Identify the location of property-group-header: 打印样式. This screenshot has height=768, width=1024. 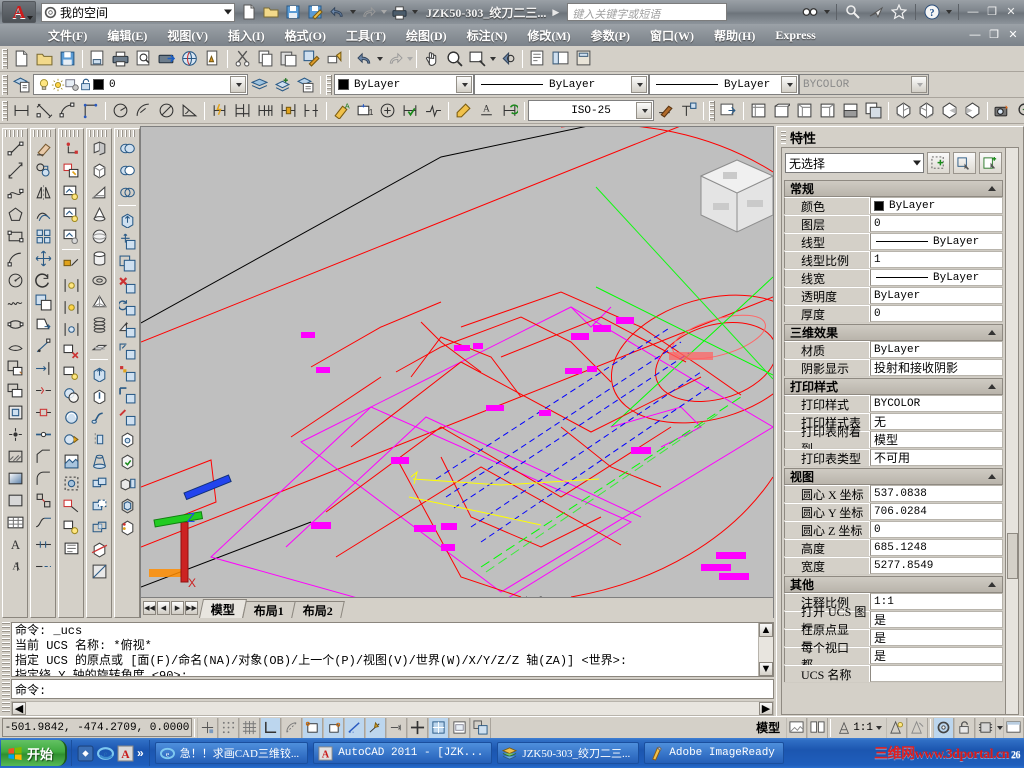
(893, 386).